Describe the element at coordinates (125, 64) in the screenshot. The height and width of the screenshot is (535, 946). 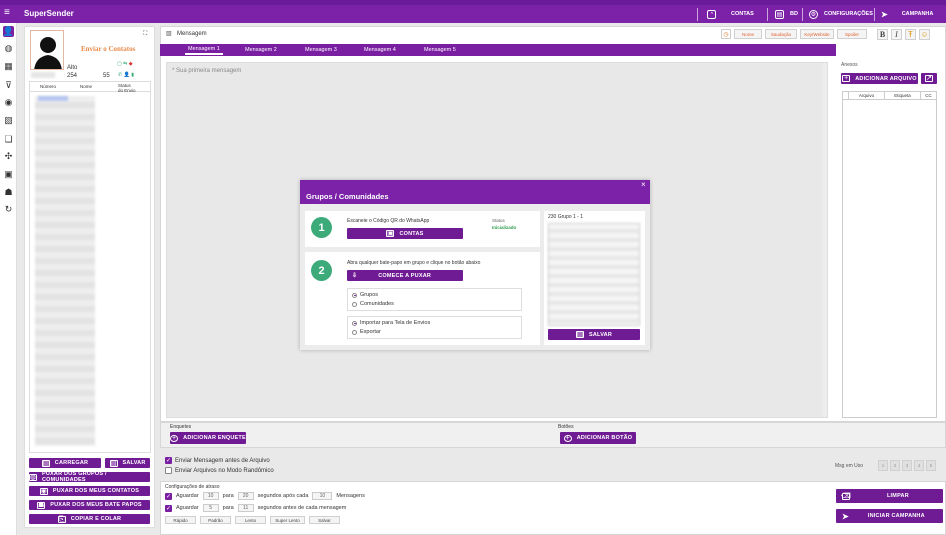
I see `contacts-tool-icons: ▢ ⇆ ◆` at that location.